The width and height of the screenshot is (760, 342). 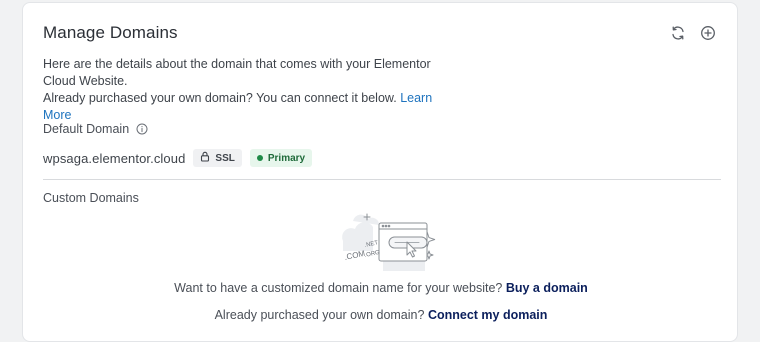 I want to click on buy-domain-link: Buy a domain, so click(x=547, y=288).